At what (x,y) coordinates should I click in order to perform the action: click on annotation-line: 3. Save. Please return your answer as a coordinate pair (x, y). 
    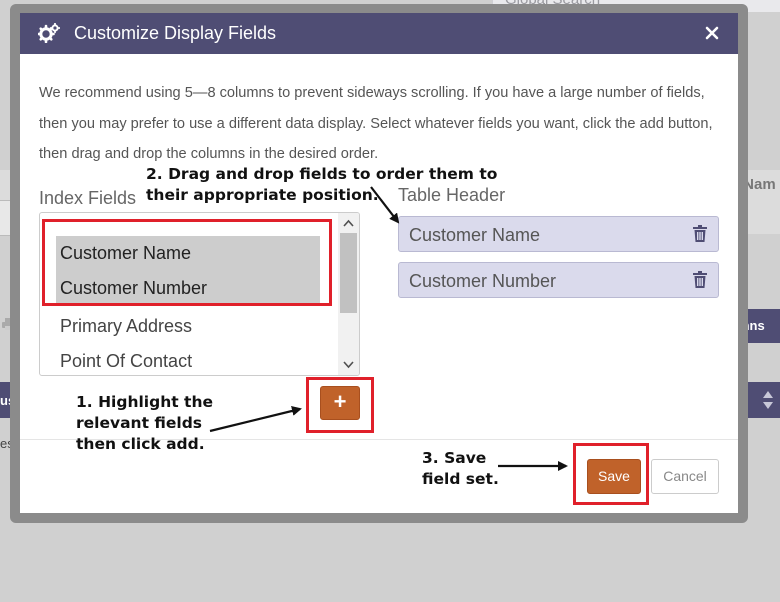
    Looking at the image, I should click on (454, 458).